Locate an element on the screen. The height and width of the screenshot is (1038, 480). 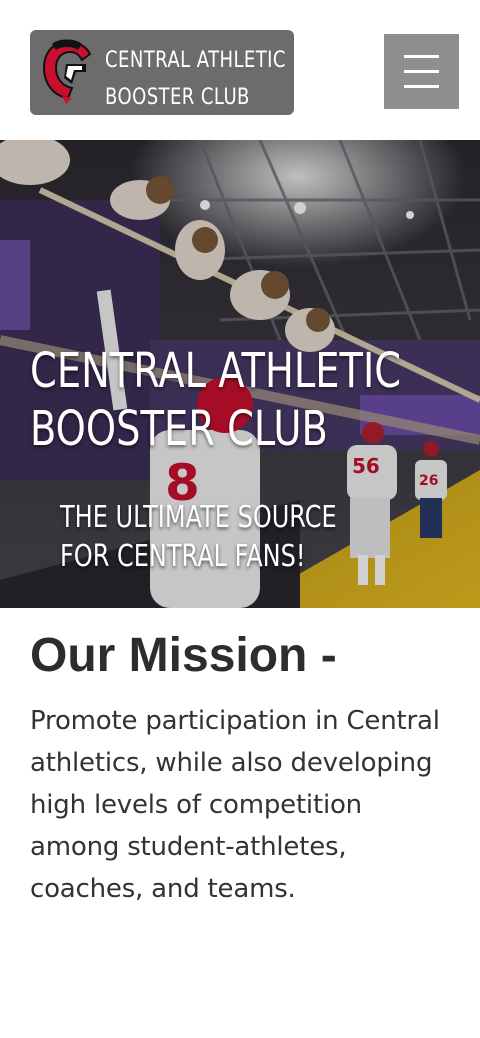
site-logo: CENTRAL ATHLETIC BOOSTER CLUB is located at coordinates (162, 72).